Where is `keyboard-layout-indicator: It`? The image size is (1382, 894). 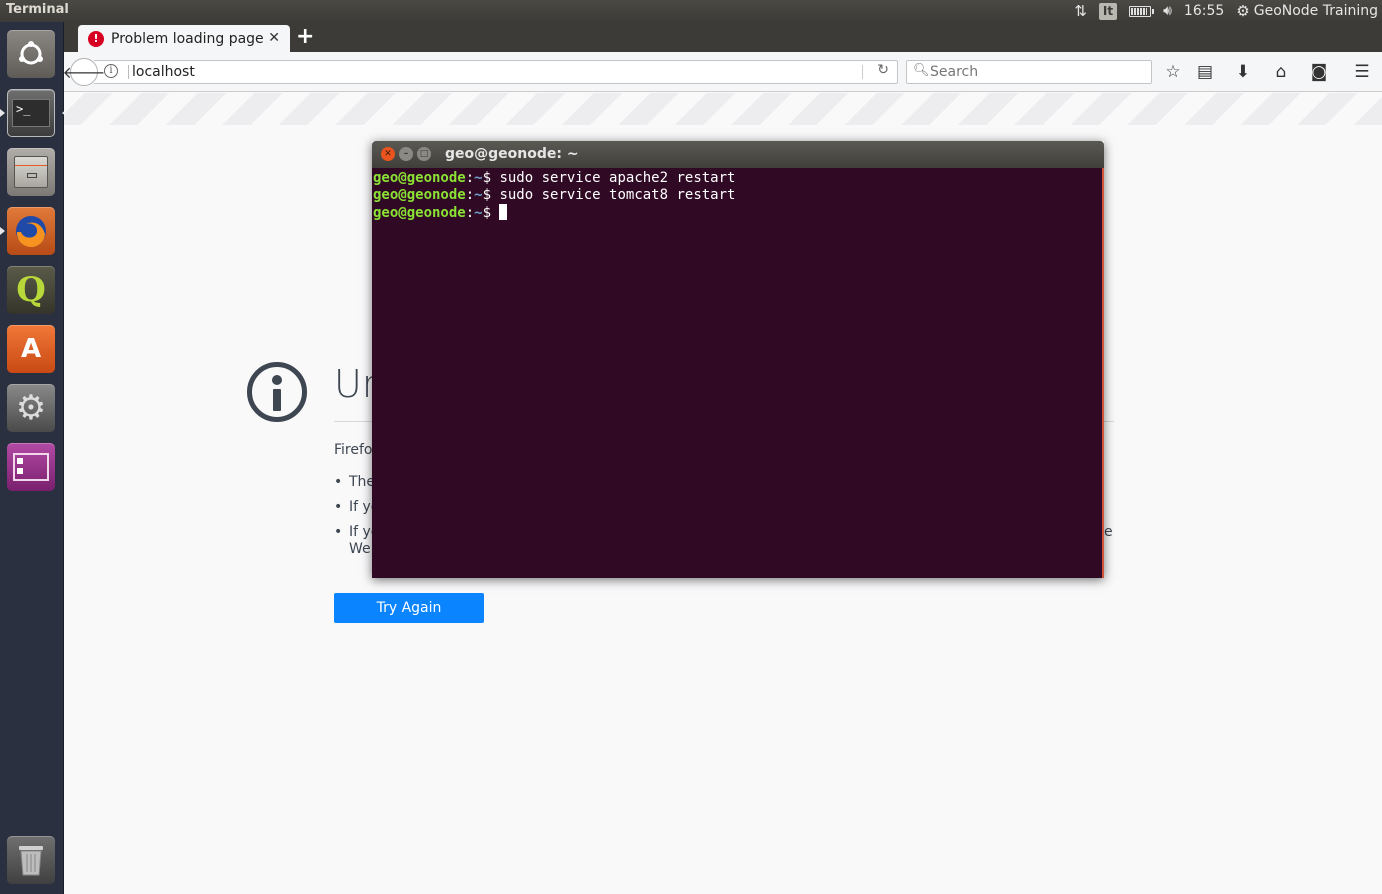 keyboard-layout-indicator: It is located at coordinates (1108, 11).